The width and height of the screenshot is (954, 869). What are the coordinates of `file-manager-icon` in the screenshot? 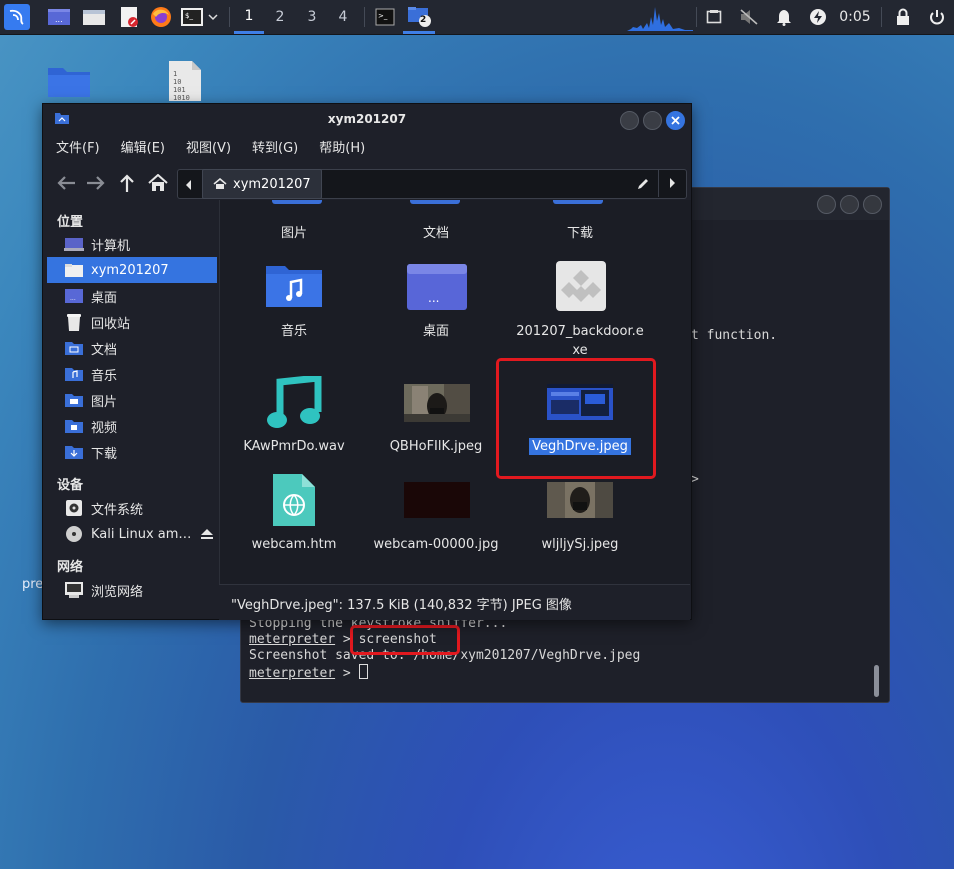 It's located at (94, 17).